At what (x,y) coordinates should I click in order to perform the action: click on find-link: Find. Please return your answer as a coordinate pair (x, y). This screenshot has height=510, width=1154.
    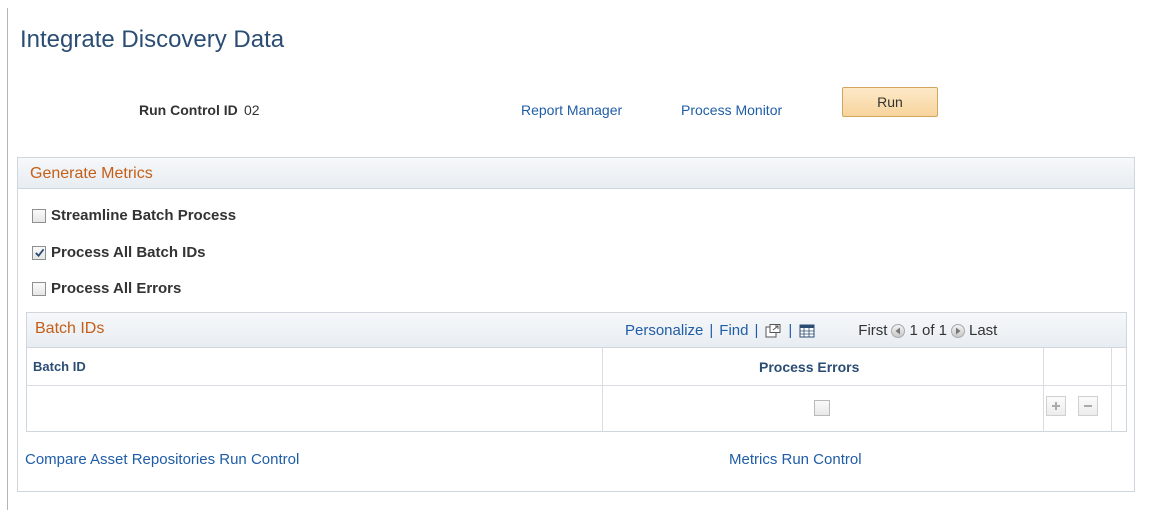
    Looking at the image, I should click on (733, 330).